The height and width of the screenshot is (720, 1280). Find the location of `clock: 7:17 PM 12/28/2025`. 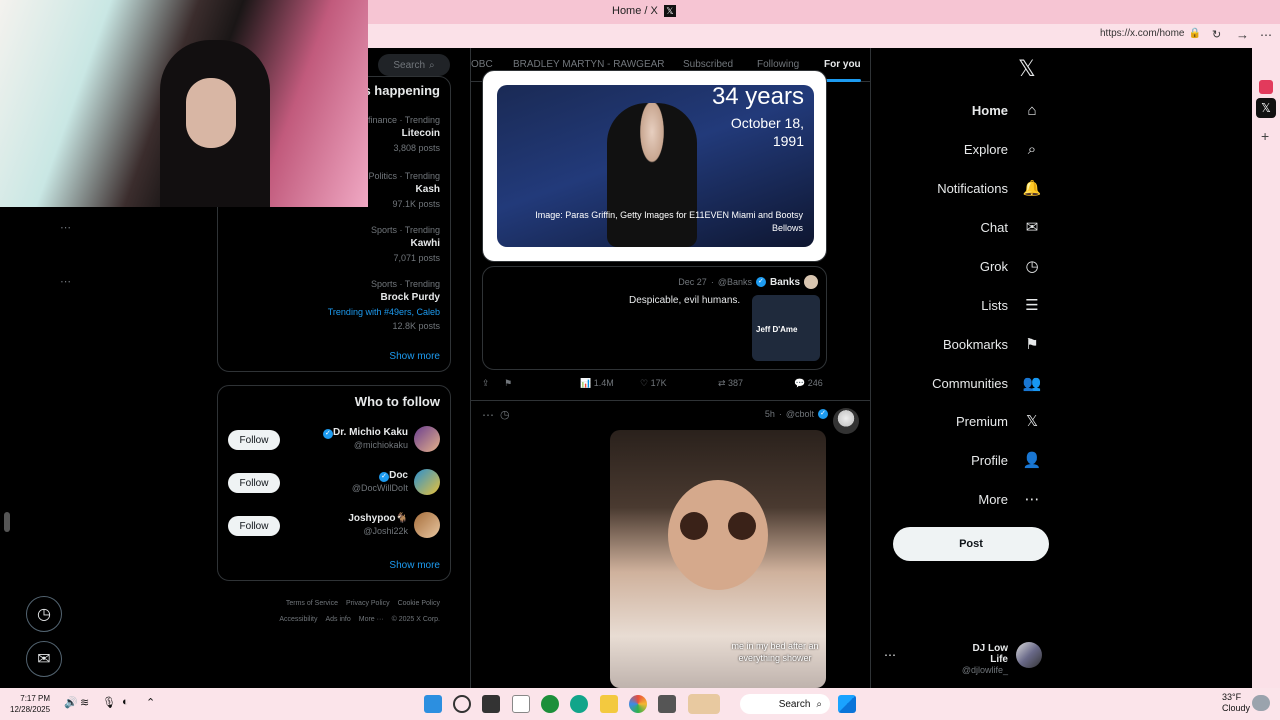

clock: 7:17 PM 12/28/2025 is located at coordinates (30, 704).